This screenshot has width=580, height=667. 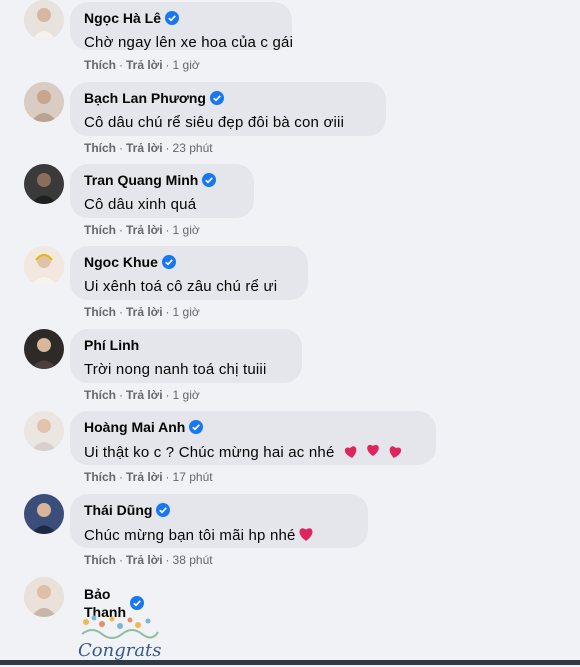 What do you see at coordinates (120, 627) in the screenshot?
I see `flower-decoration-icon` at bounding box center [120, 627].